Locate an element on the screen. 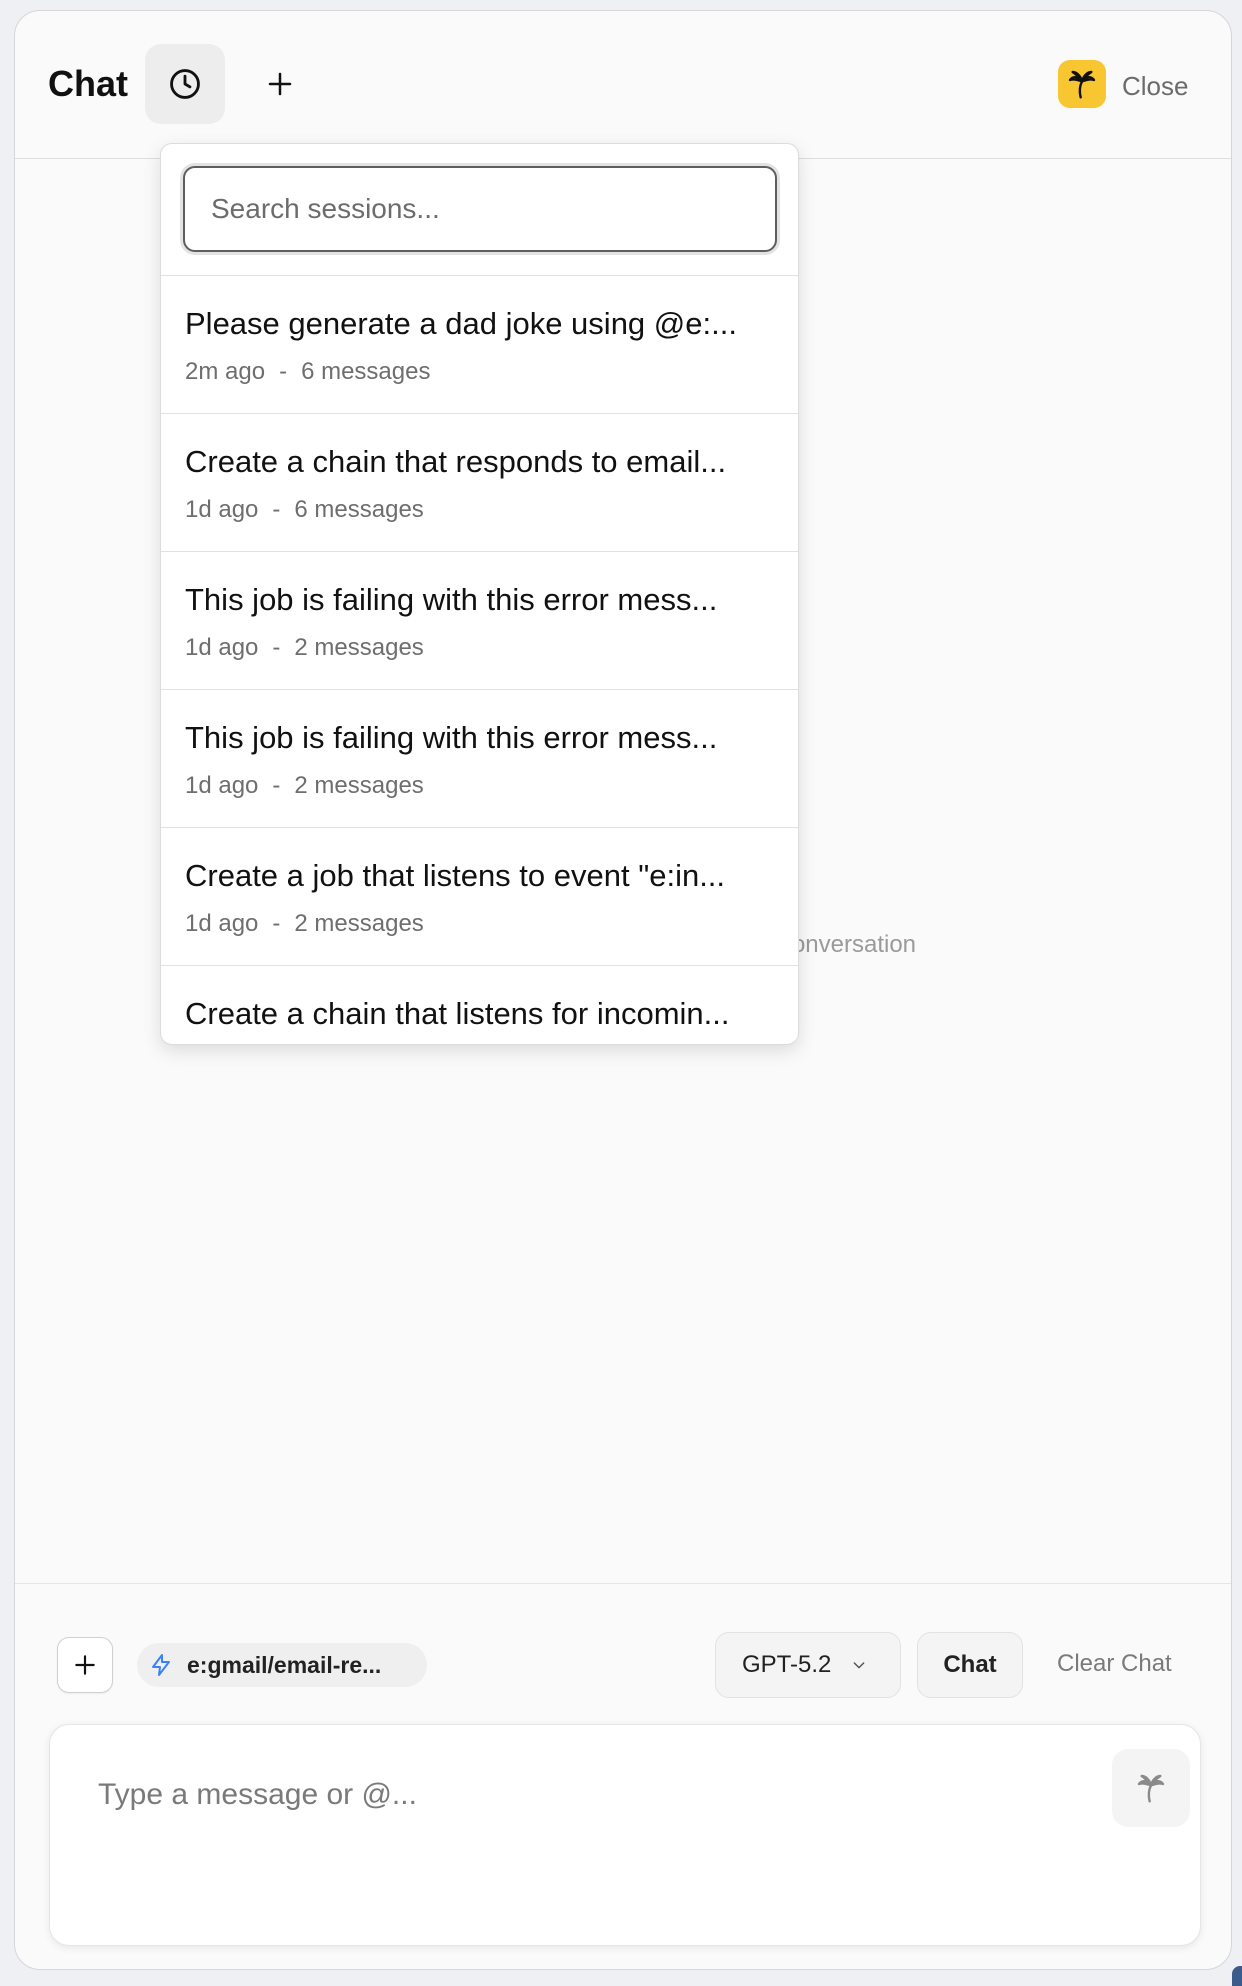 The image size is (1242, 1986). session-meta: 1d ago -6 messages is located at coordinates (479, 510).